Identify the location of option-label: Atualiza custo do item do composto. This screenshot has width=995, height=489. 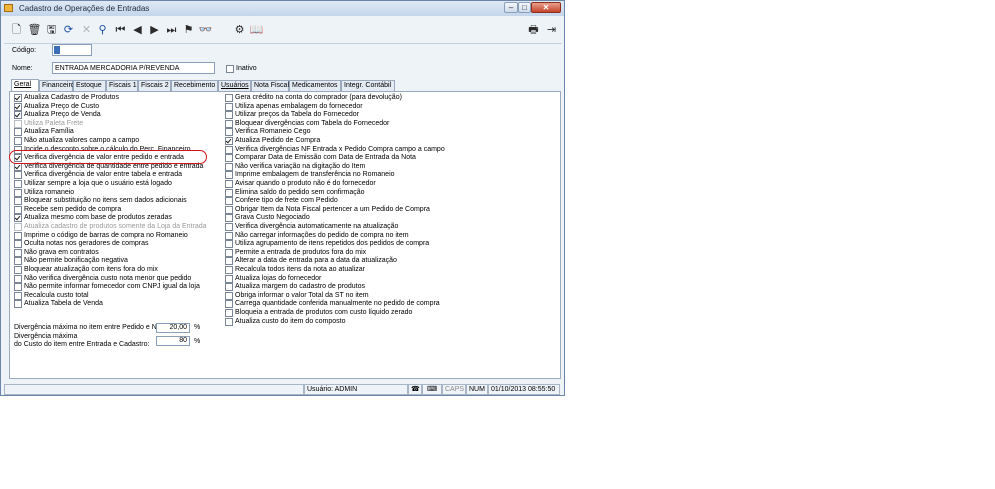
(290, 321).